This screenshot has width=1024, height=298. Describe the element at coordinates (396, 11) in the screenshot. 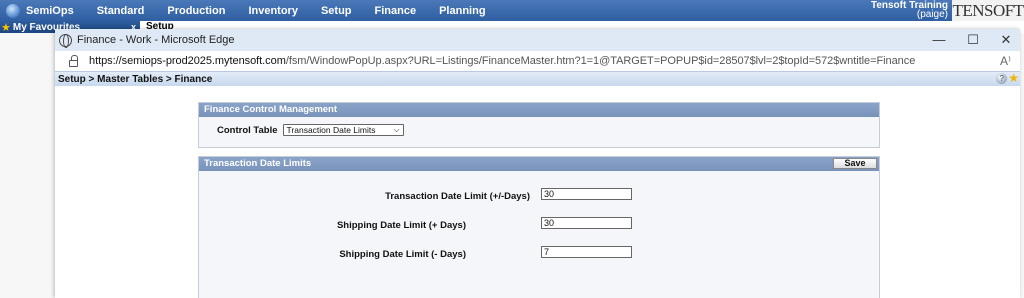

I see `menu-item-finance: Finance` at that location.